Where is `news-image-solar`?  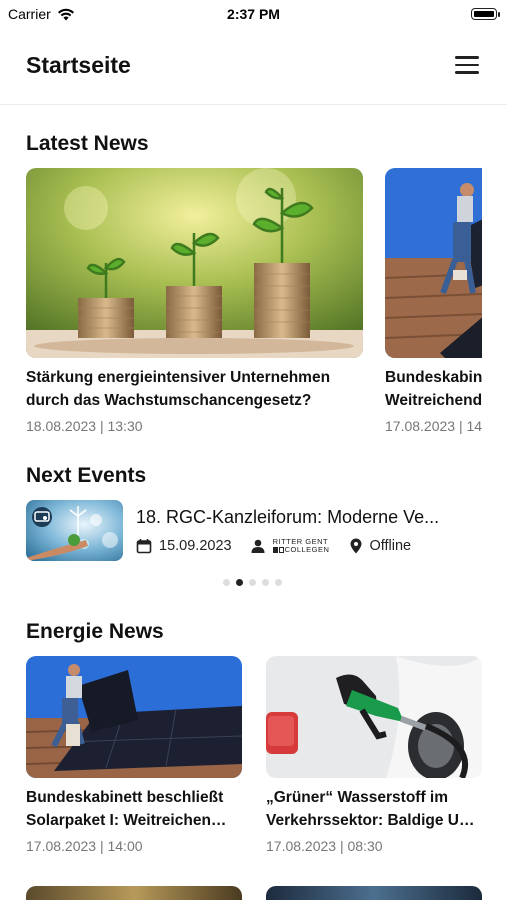
news-image-solar is located at coordinates (433, 263).